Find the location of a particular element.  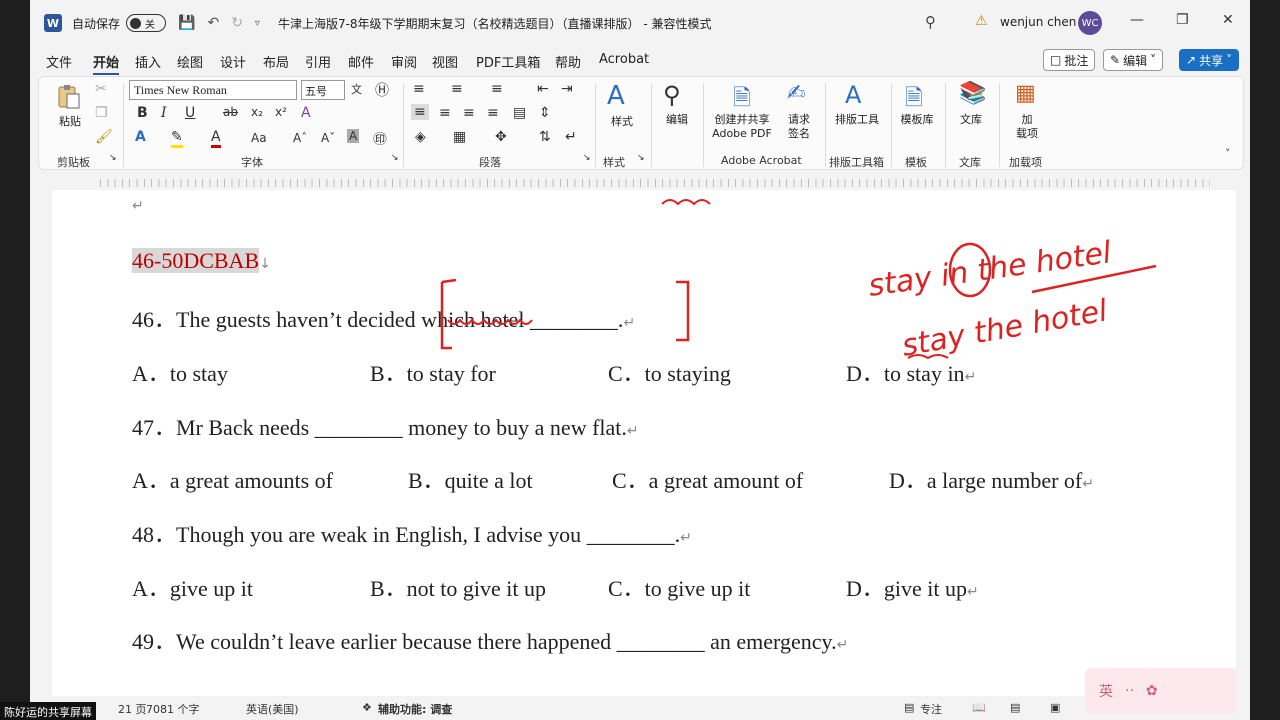

align-left-icon: ≡ is located at coordinates (420, 112).